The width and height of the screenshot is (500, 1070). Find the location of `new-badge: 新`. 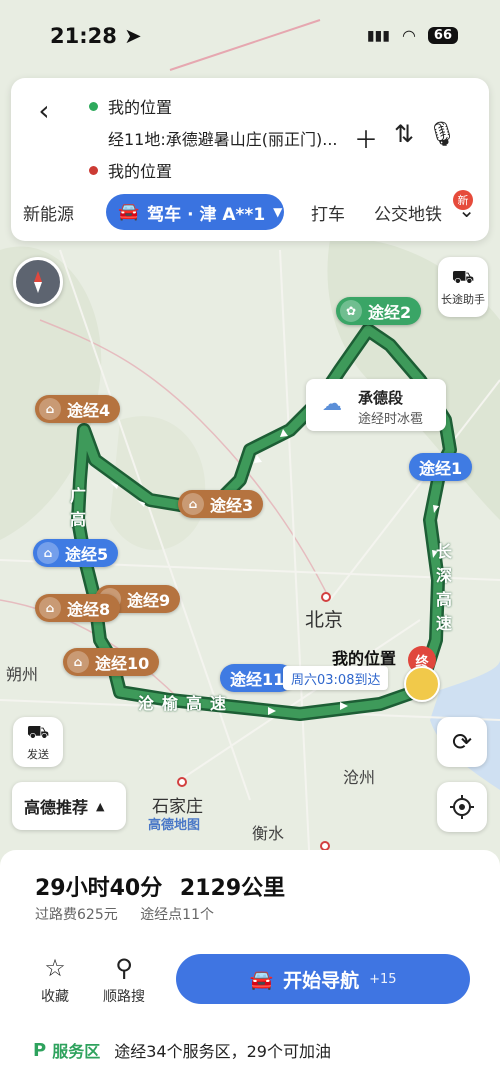

new-badge: 新 is located at coordinates (463, 200).